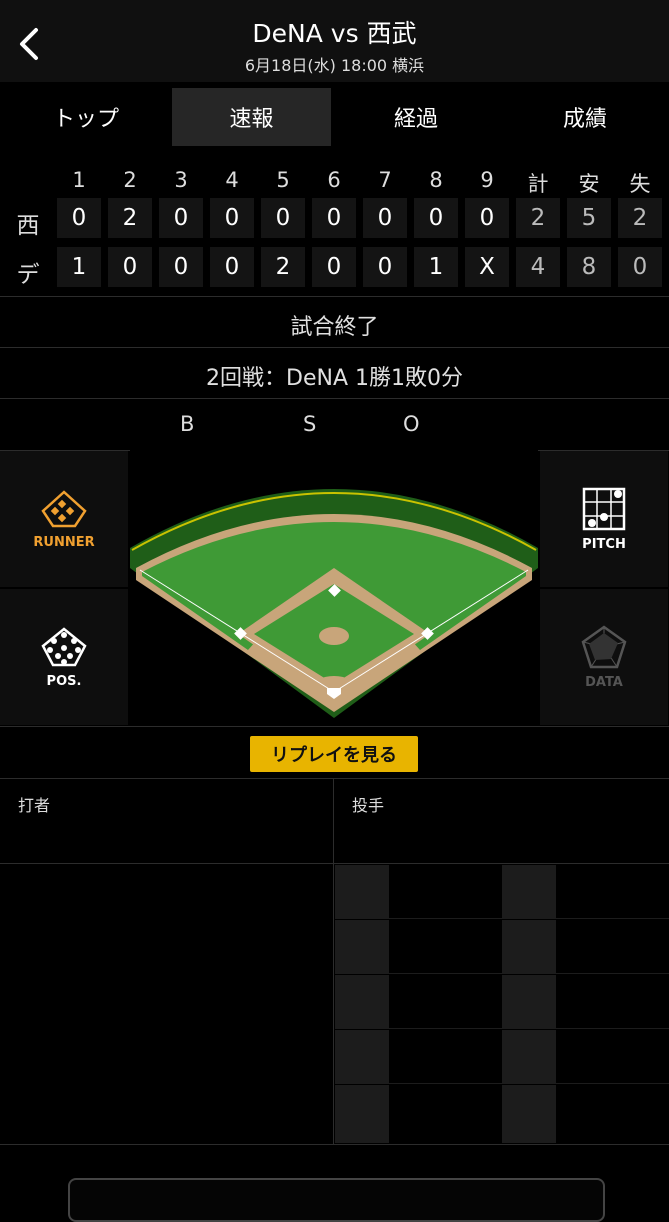 The image size is (669, 1222). Describe the element at coordinates (585, 117) in the screenshot. I see `tab-stats: 成績` at that location.